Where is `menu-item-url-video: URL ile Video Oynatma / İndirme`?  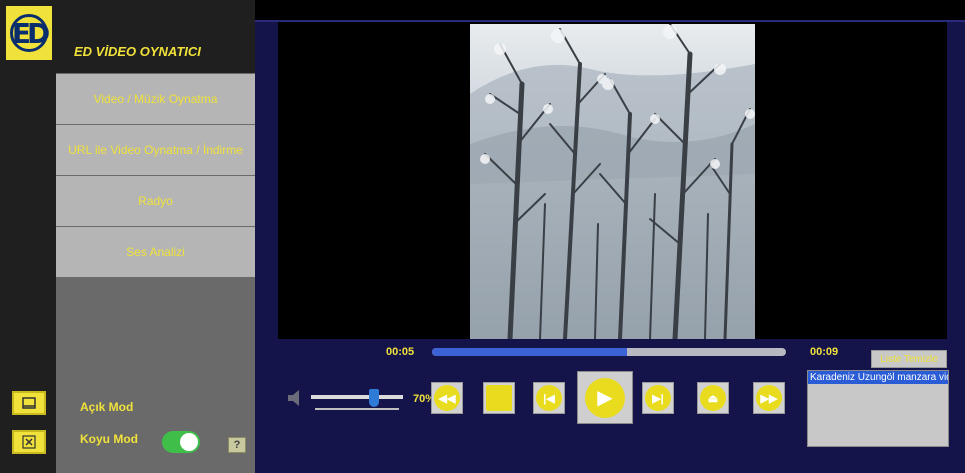
menu-item-url-video: URL ile Video Oynatma / İndirme is located at coordinates (155, 150).